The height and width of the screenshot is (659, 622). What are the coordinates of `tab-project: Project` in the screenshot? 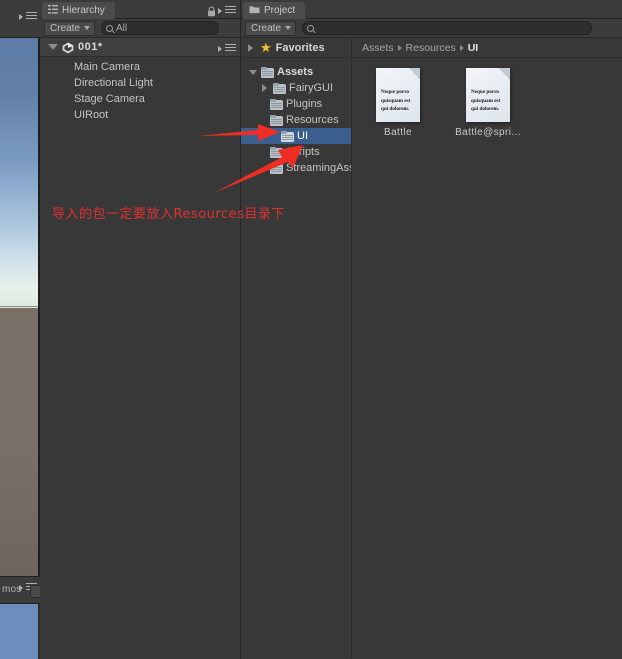 It's located at (274, 10).